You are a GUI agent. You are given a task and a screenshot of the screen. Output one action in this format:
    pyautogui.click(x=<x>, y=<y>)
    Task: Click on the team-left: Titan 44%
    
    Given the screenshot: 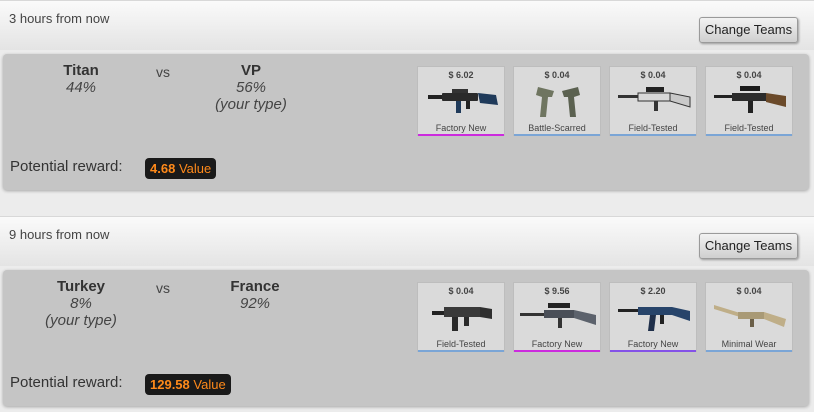 What is the action you would take?
    pyautogui.click(x=81, y=79)
    